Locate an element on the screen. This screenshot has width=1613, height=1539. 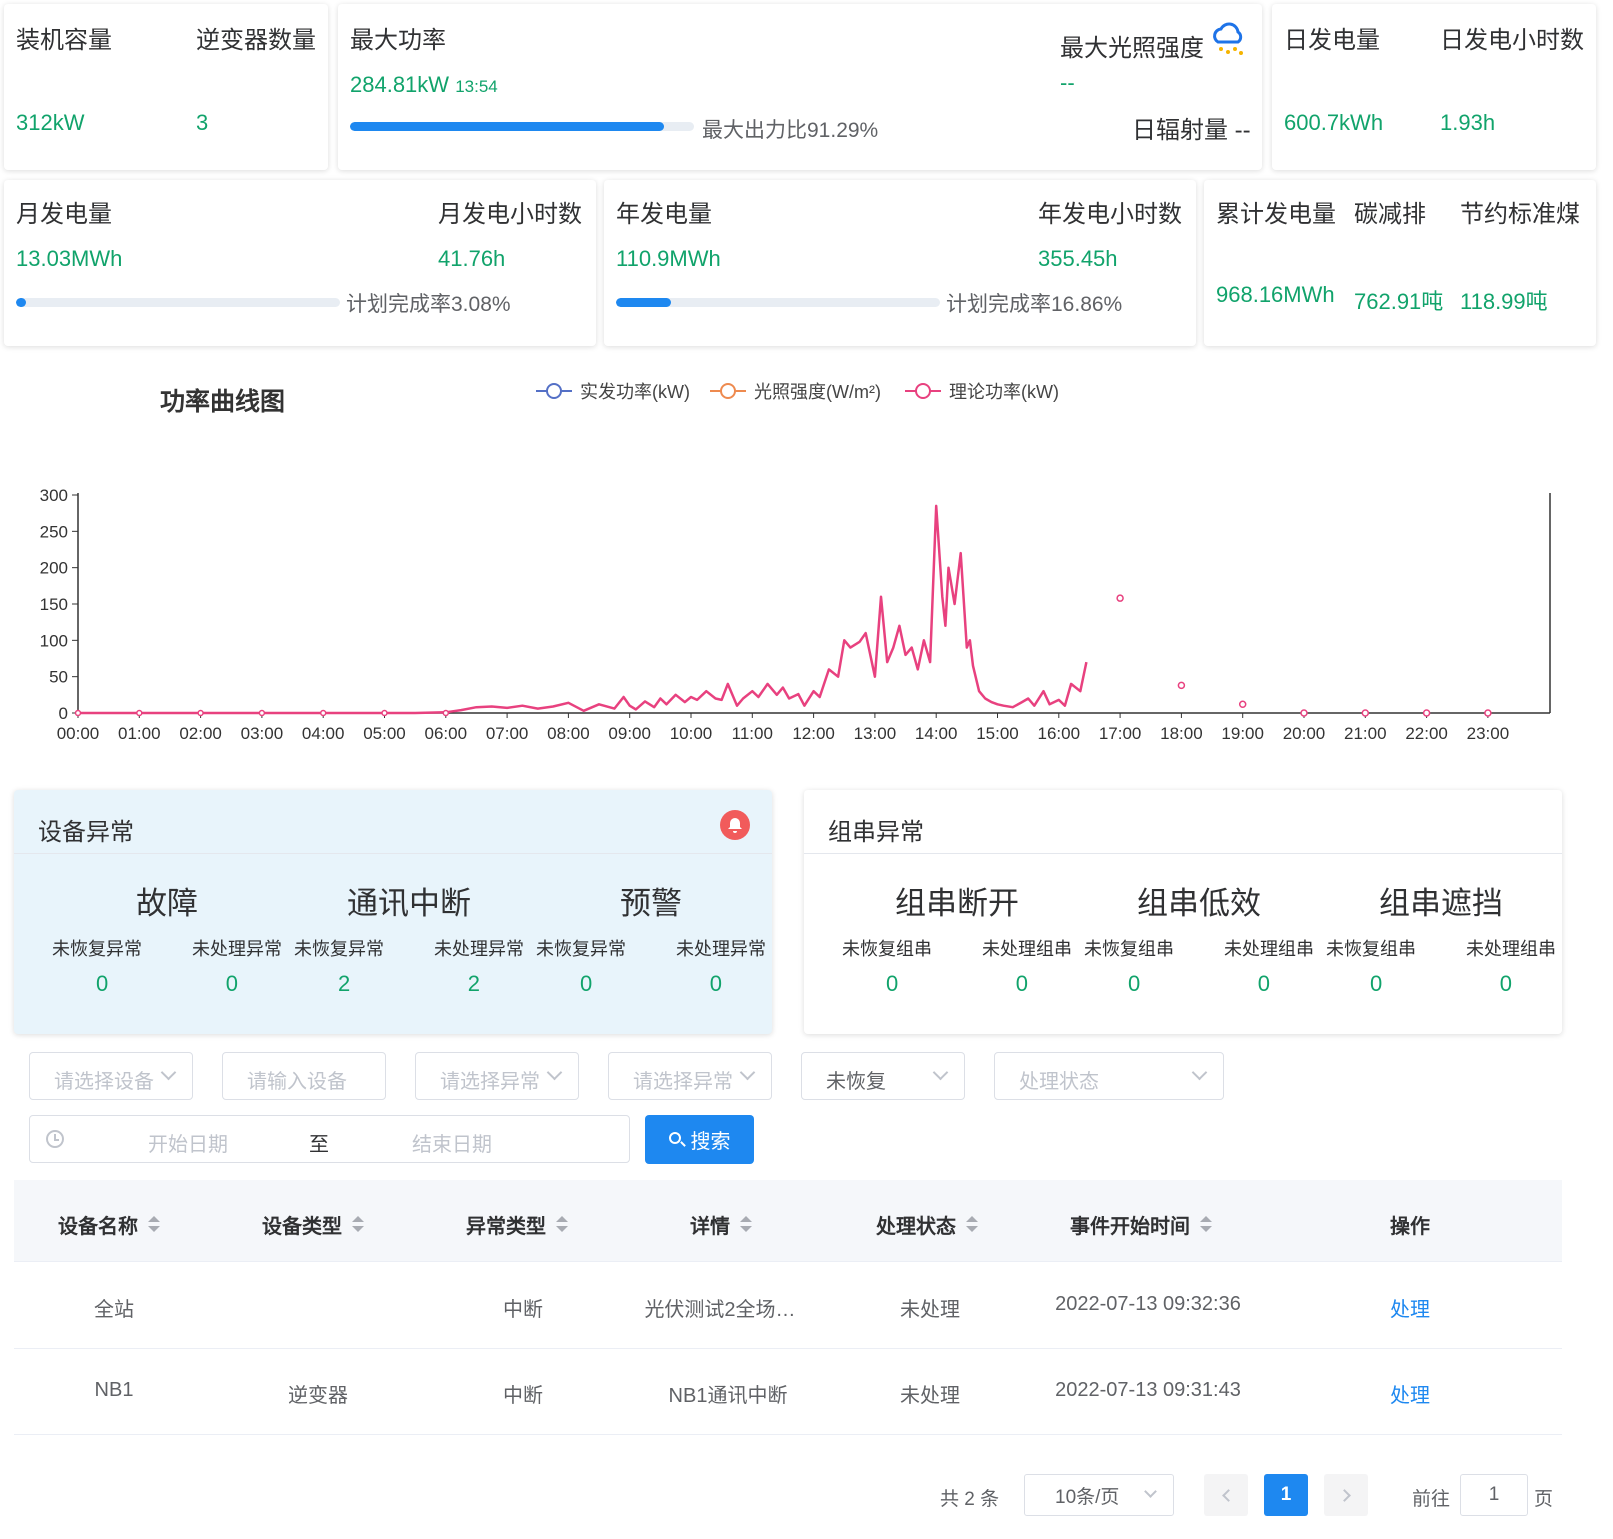
x-tick-label: 15:00 is located at coordinates (997, 732).